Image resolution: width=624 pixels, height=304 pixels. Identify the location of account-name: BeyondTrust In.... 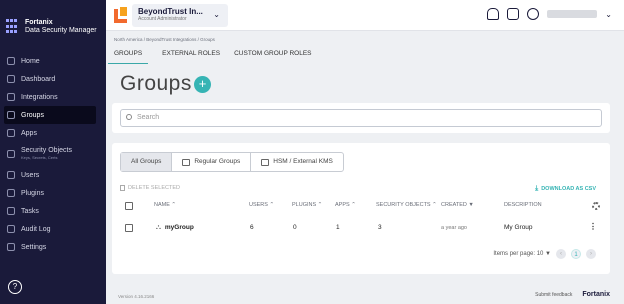
(170, 11).